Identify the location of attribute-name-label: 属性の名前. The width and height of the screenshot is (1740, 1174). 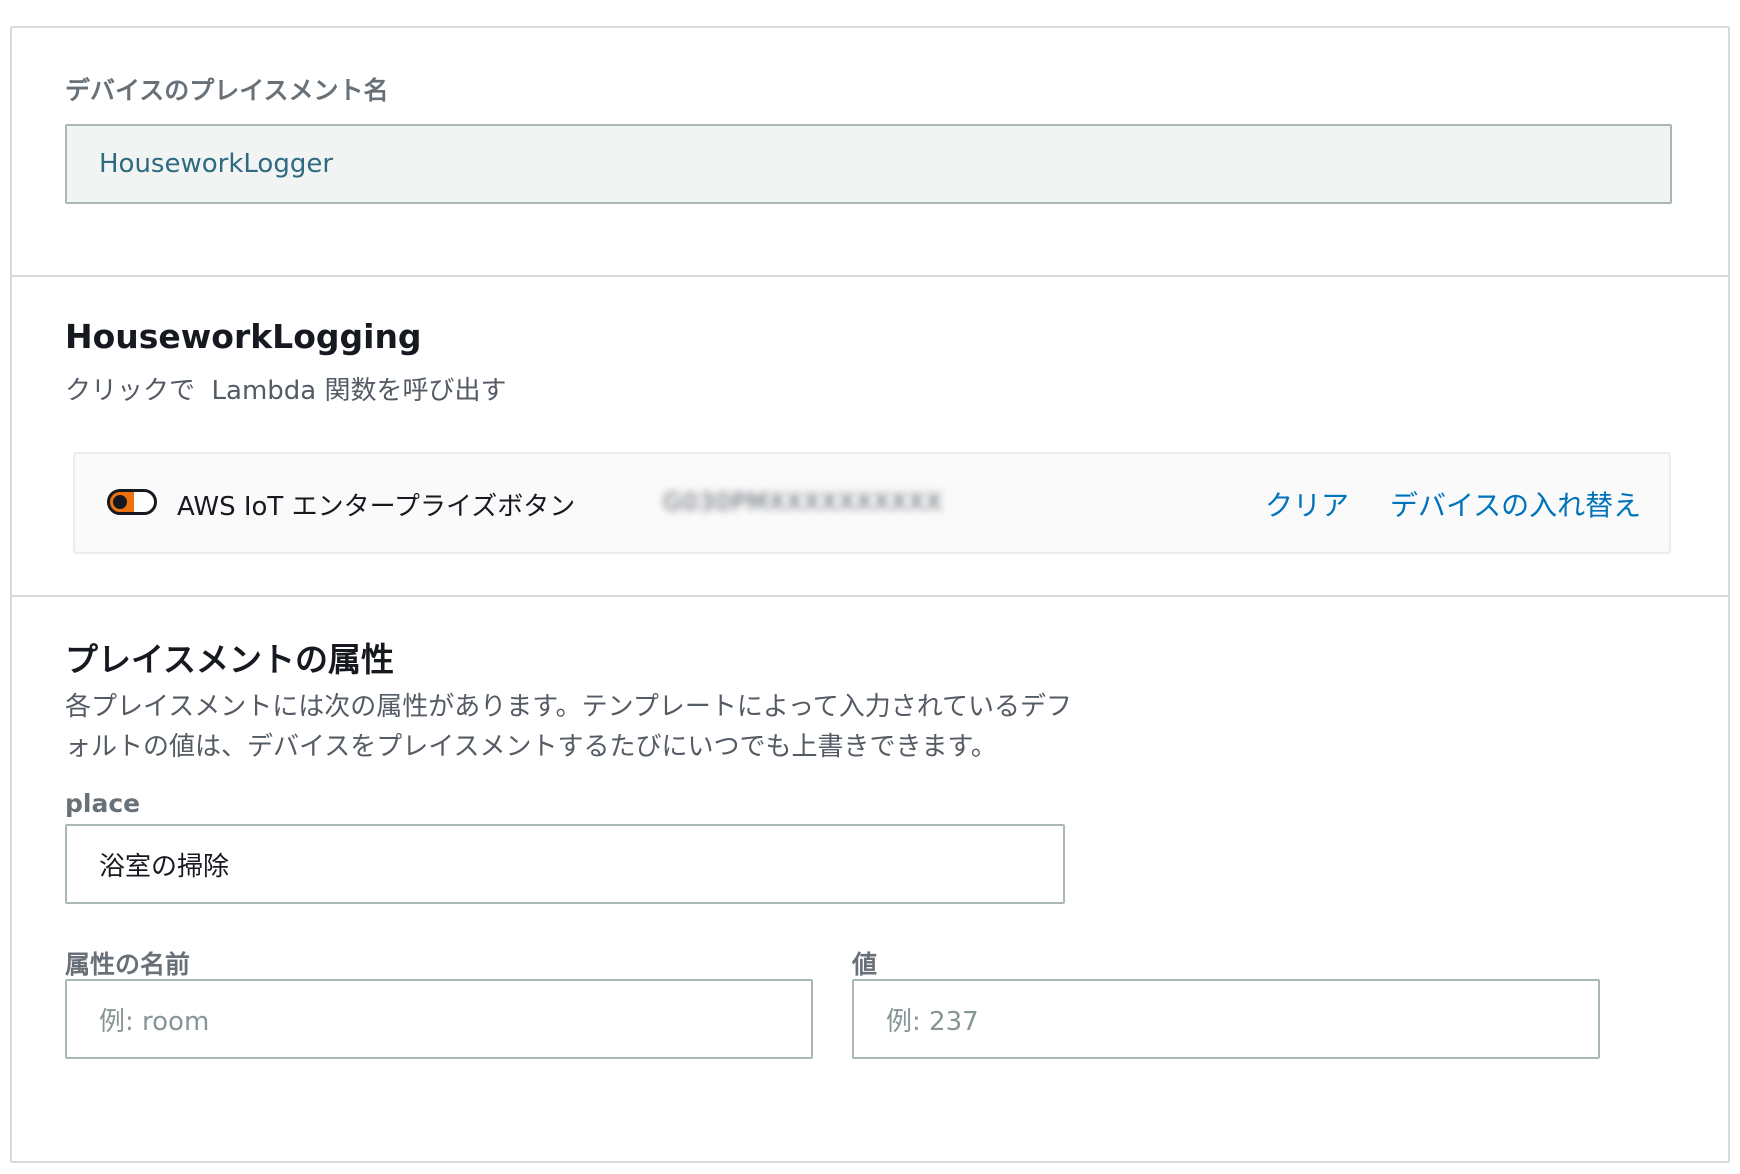
(128, 964).